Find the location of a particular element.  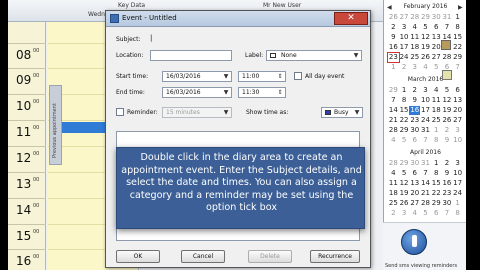

phone-icon is located at coordinates (414, 242).